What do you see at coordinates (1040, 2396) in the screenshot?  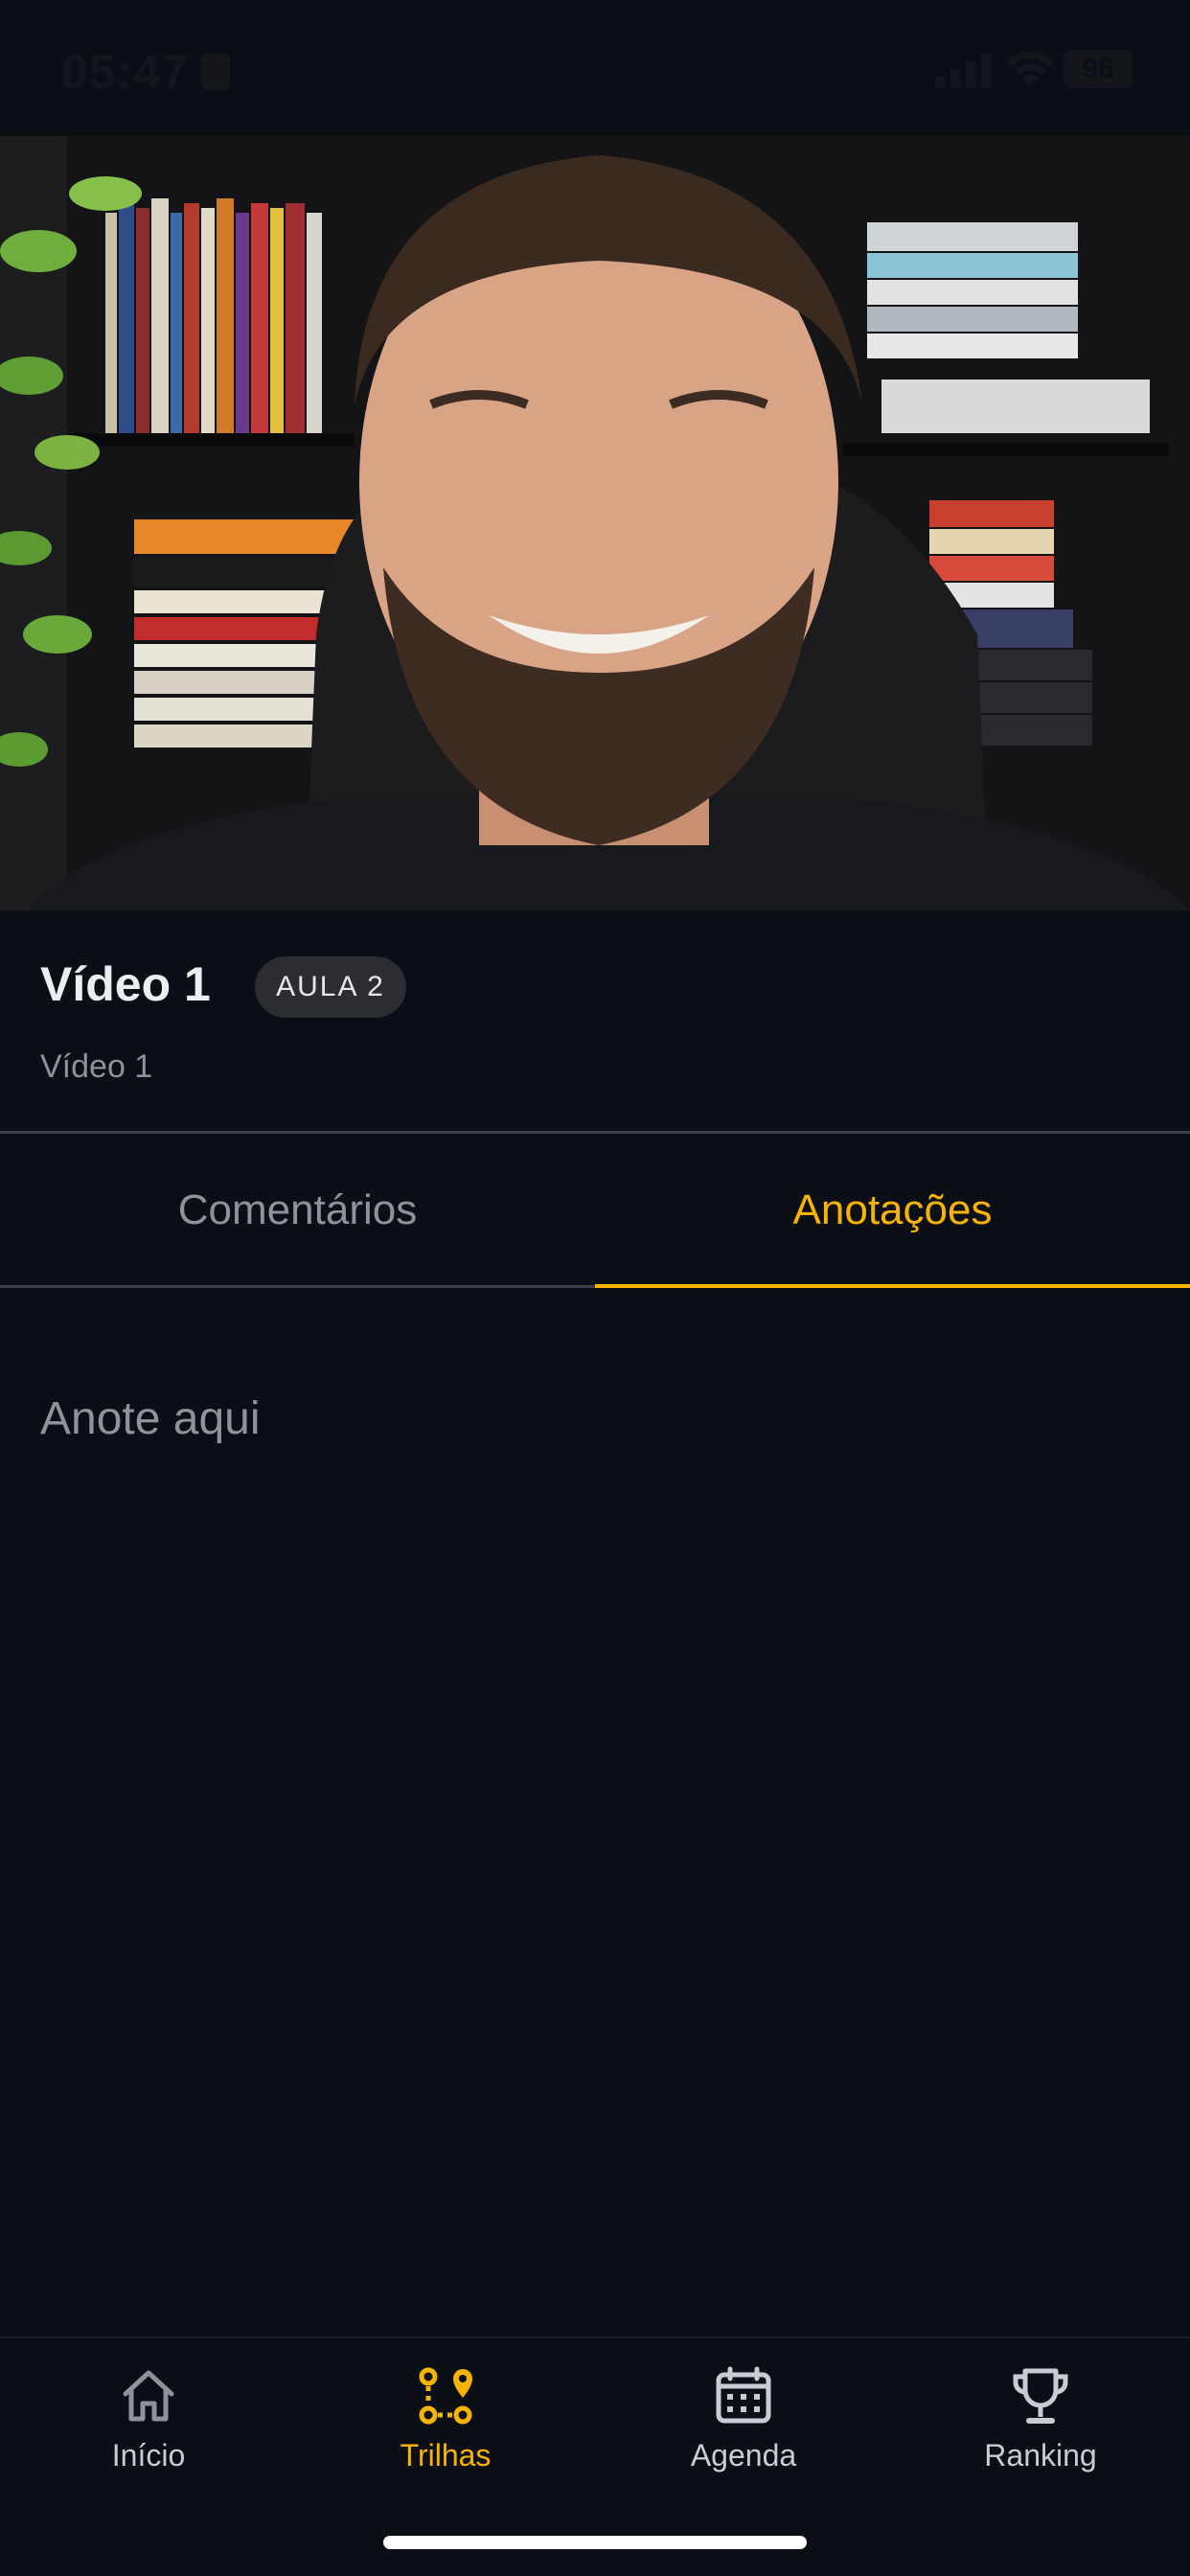 I see `trophy-icon` at bounding box center [1040, 2396].